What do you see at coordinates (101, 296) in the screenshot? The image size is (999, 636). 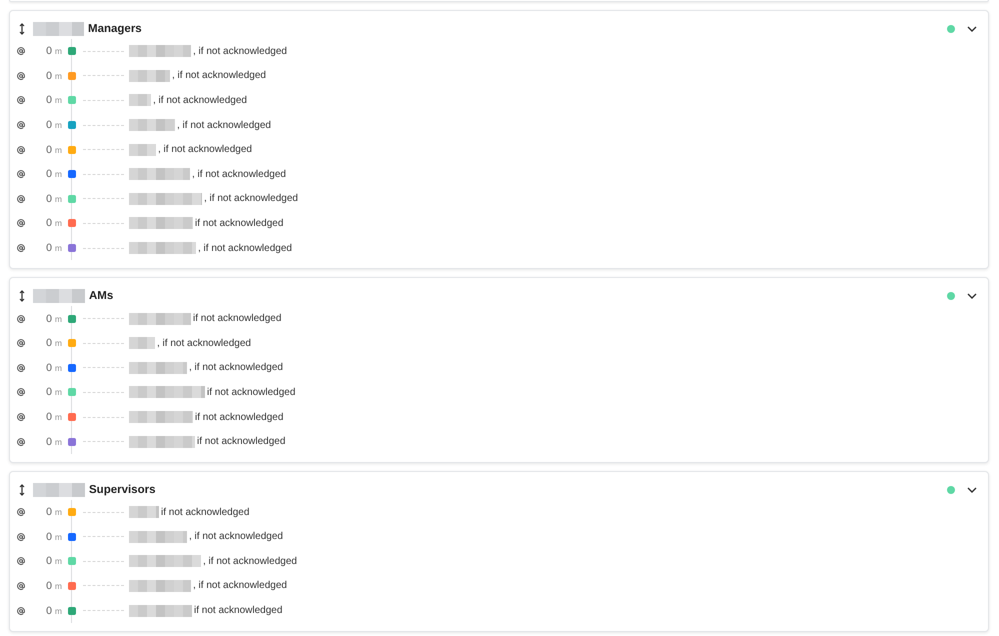 I see `group-title: AMs` at bounding box center [101, 296].